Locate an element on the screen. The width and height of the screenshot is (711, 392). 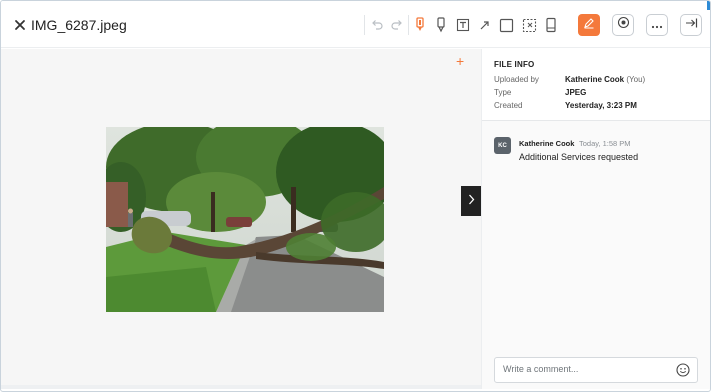
comment-timestamp: Today, 1:58 PM is located at coordinates (605, 143).